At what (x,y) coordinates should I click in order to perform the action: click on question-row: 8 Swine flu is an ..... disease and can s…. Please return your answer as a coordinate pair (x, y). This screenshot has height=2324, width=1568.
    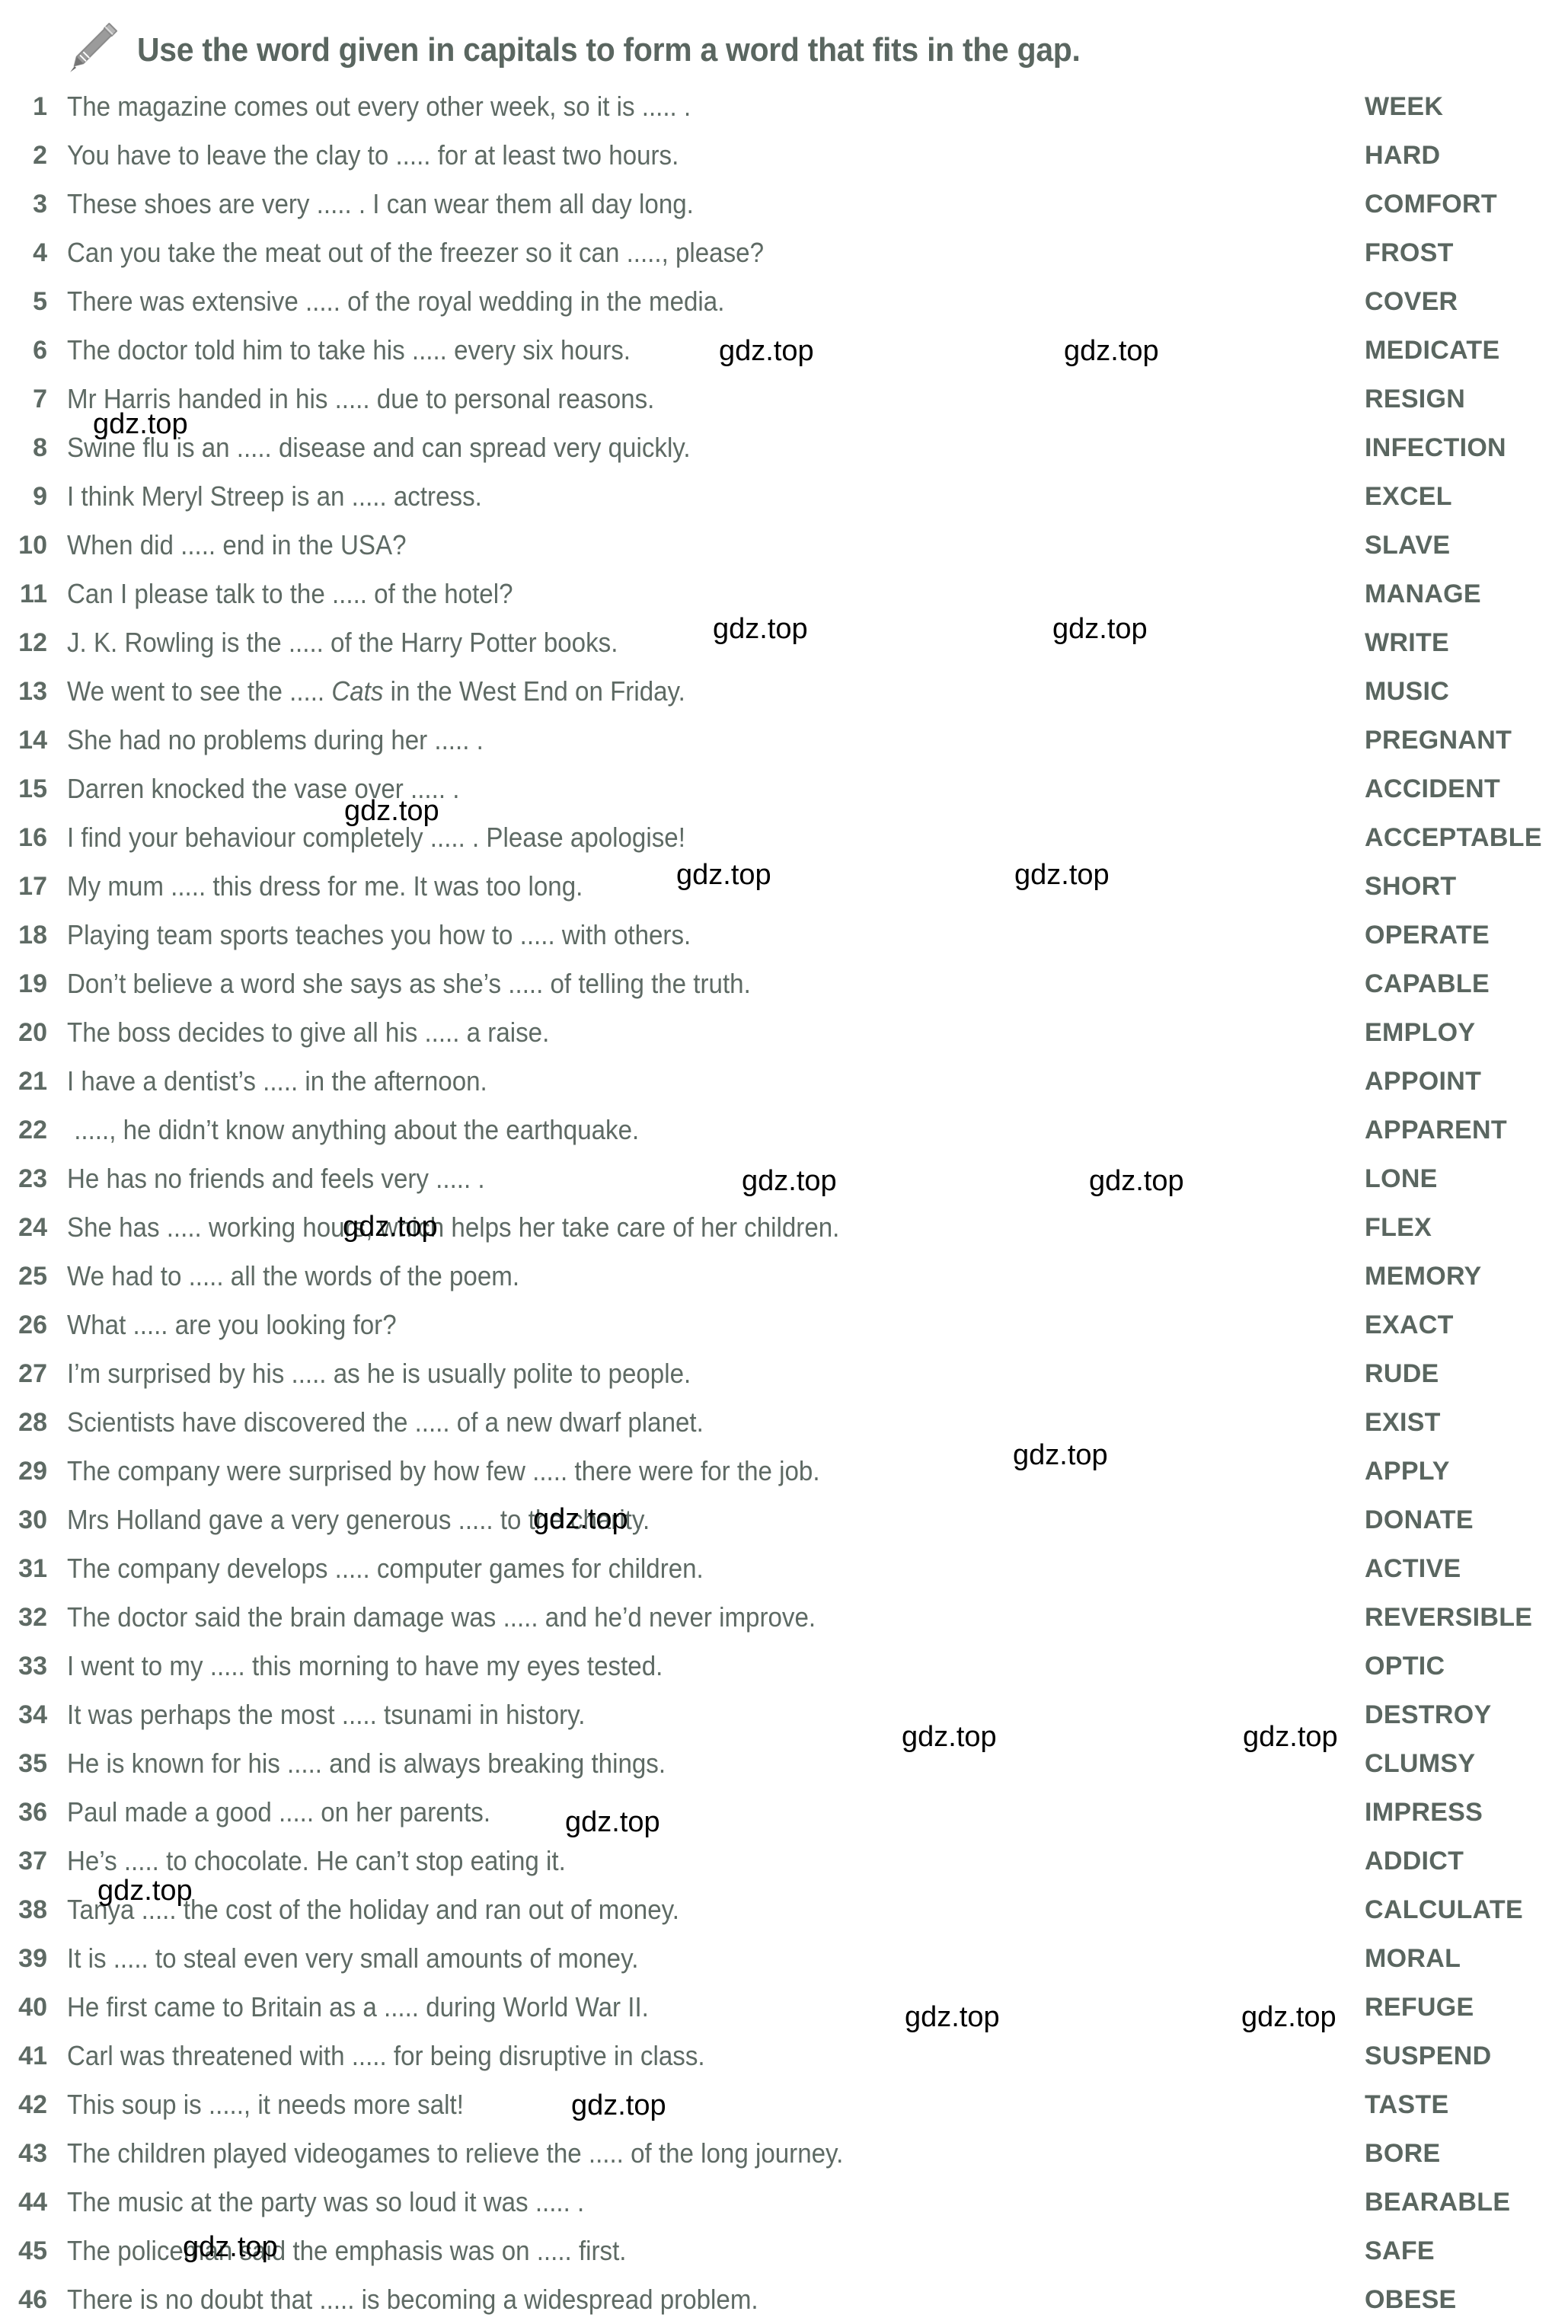
    Looking at the image, I should click on (784, 447).